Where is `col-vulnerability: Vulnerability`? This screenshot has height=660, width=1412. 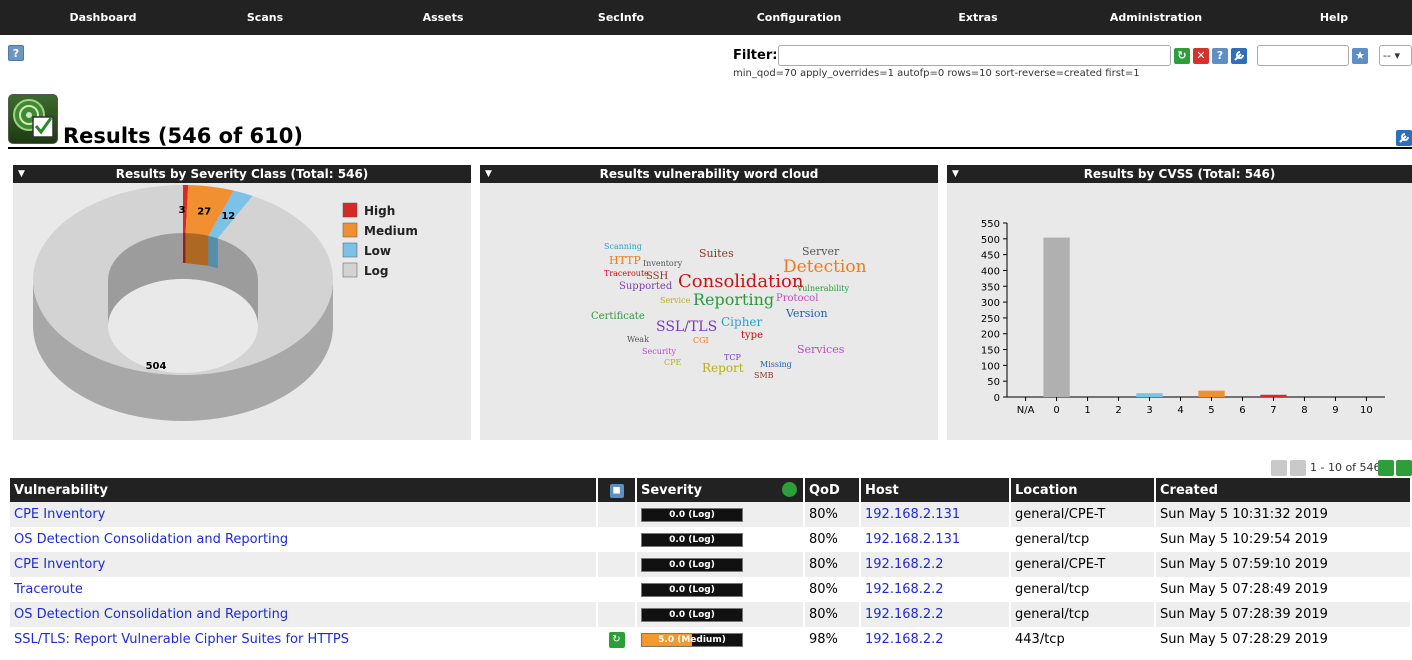 col-vulnerability: Vulnerability is located at coordinates (304, 490).